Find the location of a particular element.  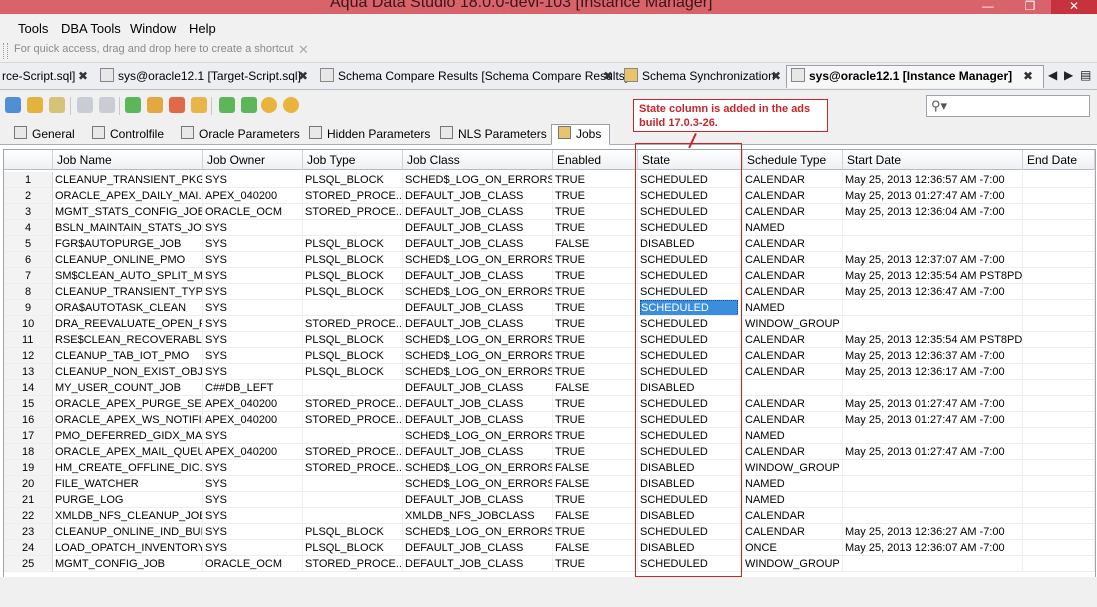

cell-job-name: MY_USER_COUNT_JOB is located at coordinates (128, 388).